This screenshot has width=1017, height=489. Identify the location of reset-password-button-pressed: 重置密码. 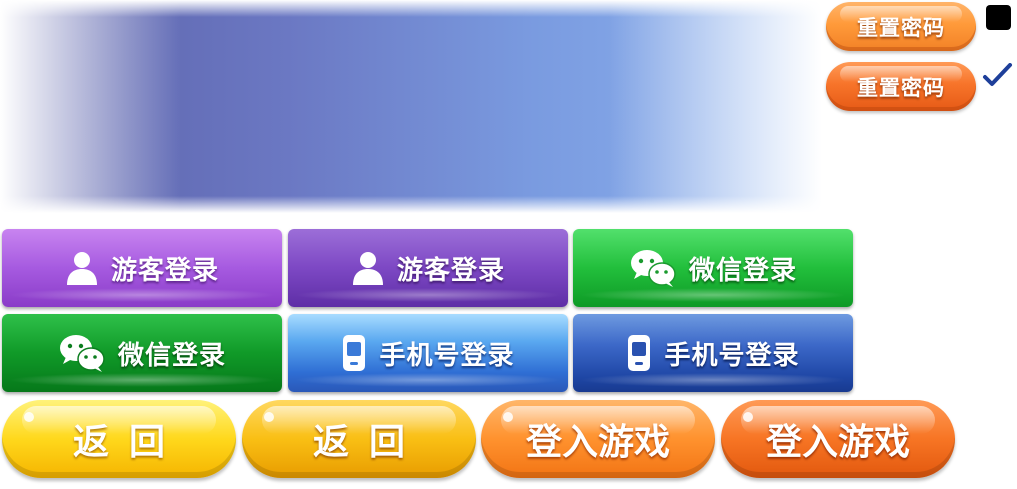
(901, 86).